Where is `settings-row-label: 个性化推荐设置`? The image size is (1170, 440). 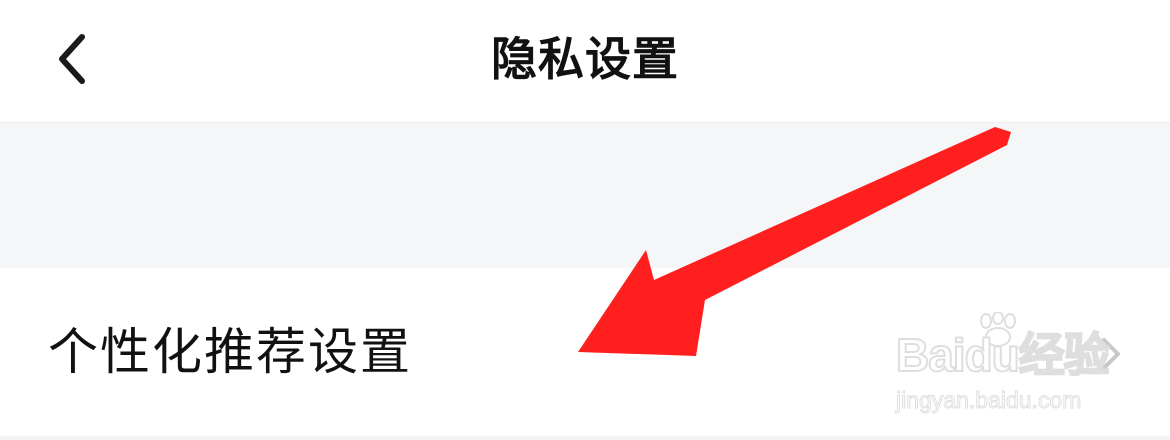
settings-row-label: 个性化推荐设置 is located at coordinates (230, 352).